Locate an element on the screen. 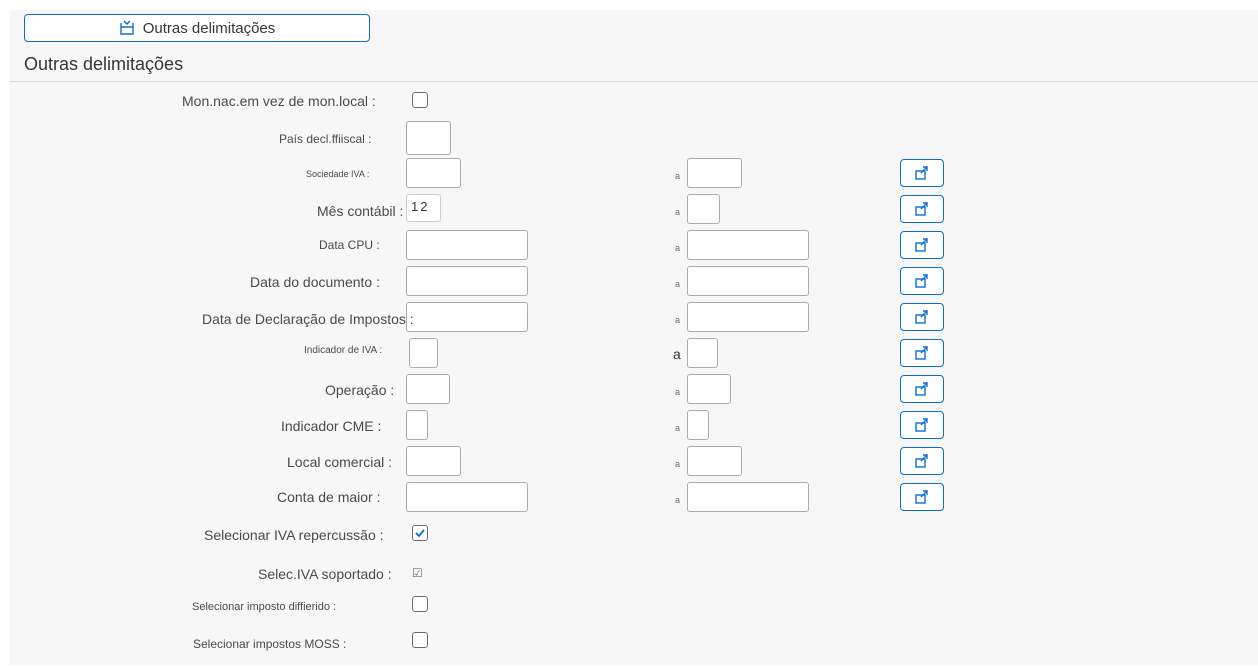  conta-from-input is located at coordinates (467, 497).